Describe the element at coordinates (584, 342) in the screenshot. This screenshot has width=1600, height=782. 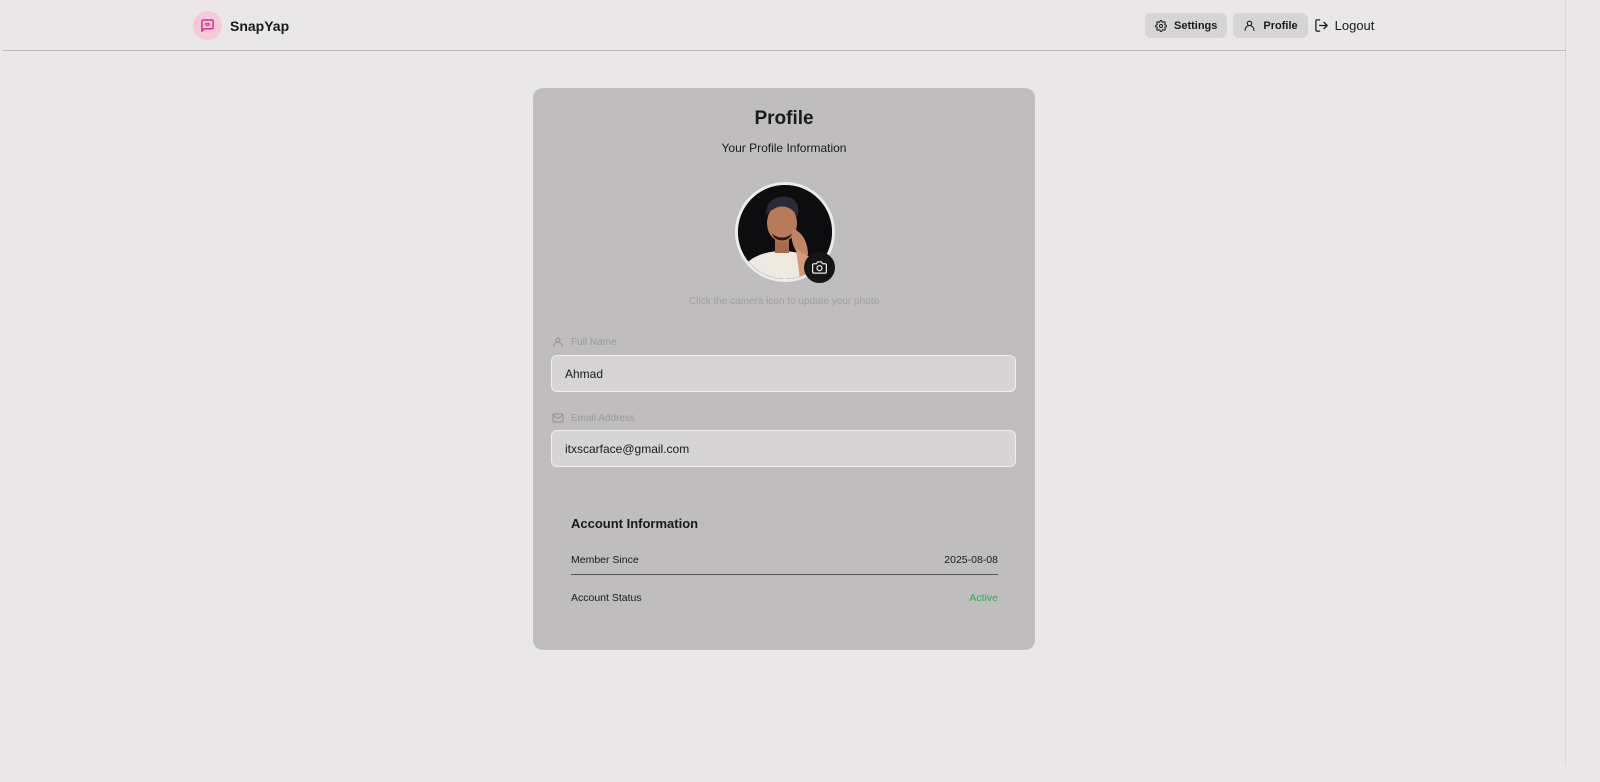
I see `full-name-label: Full Name` at that location.